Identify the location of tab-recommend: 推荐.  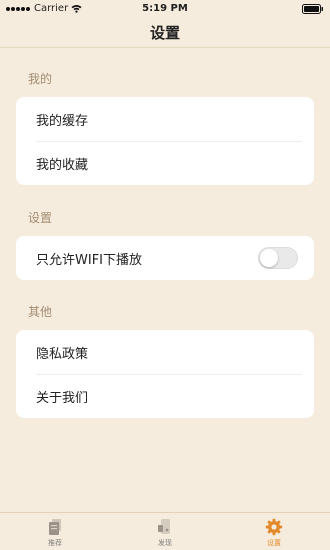
(55, 531).